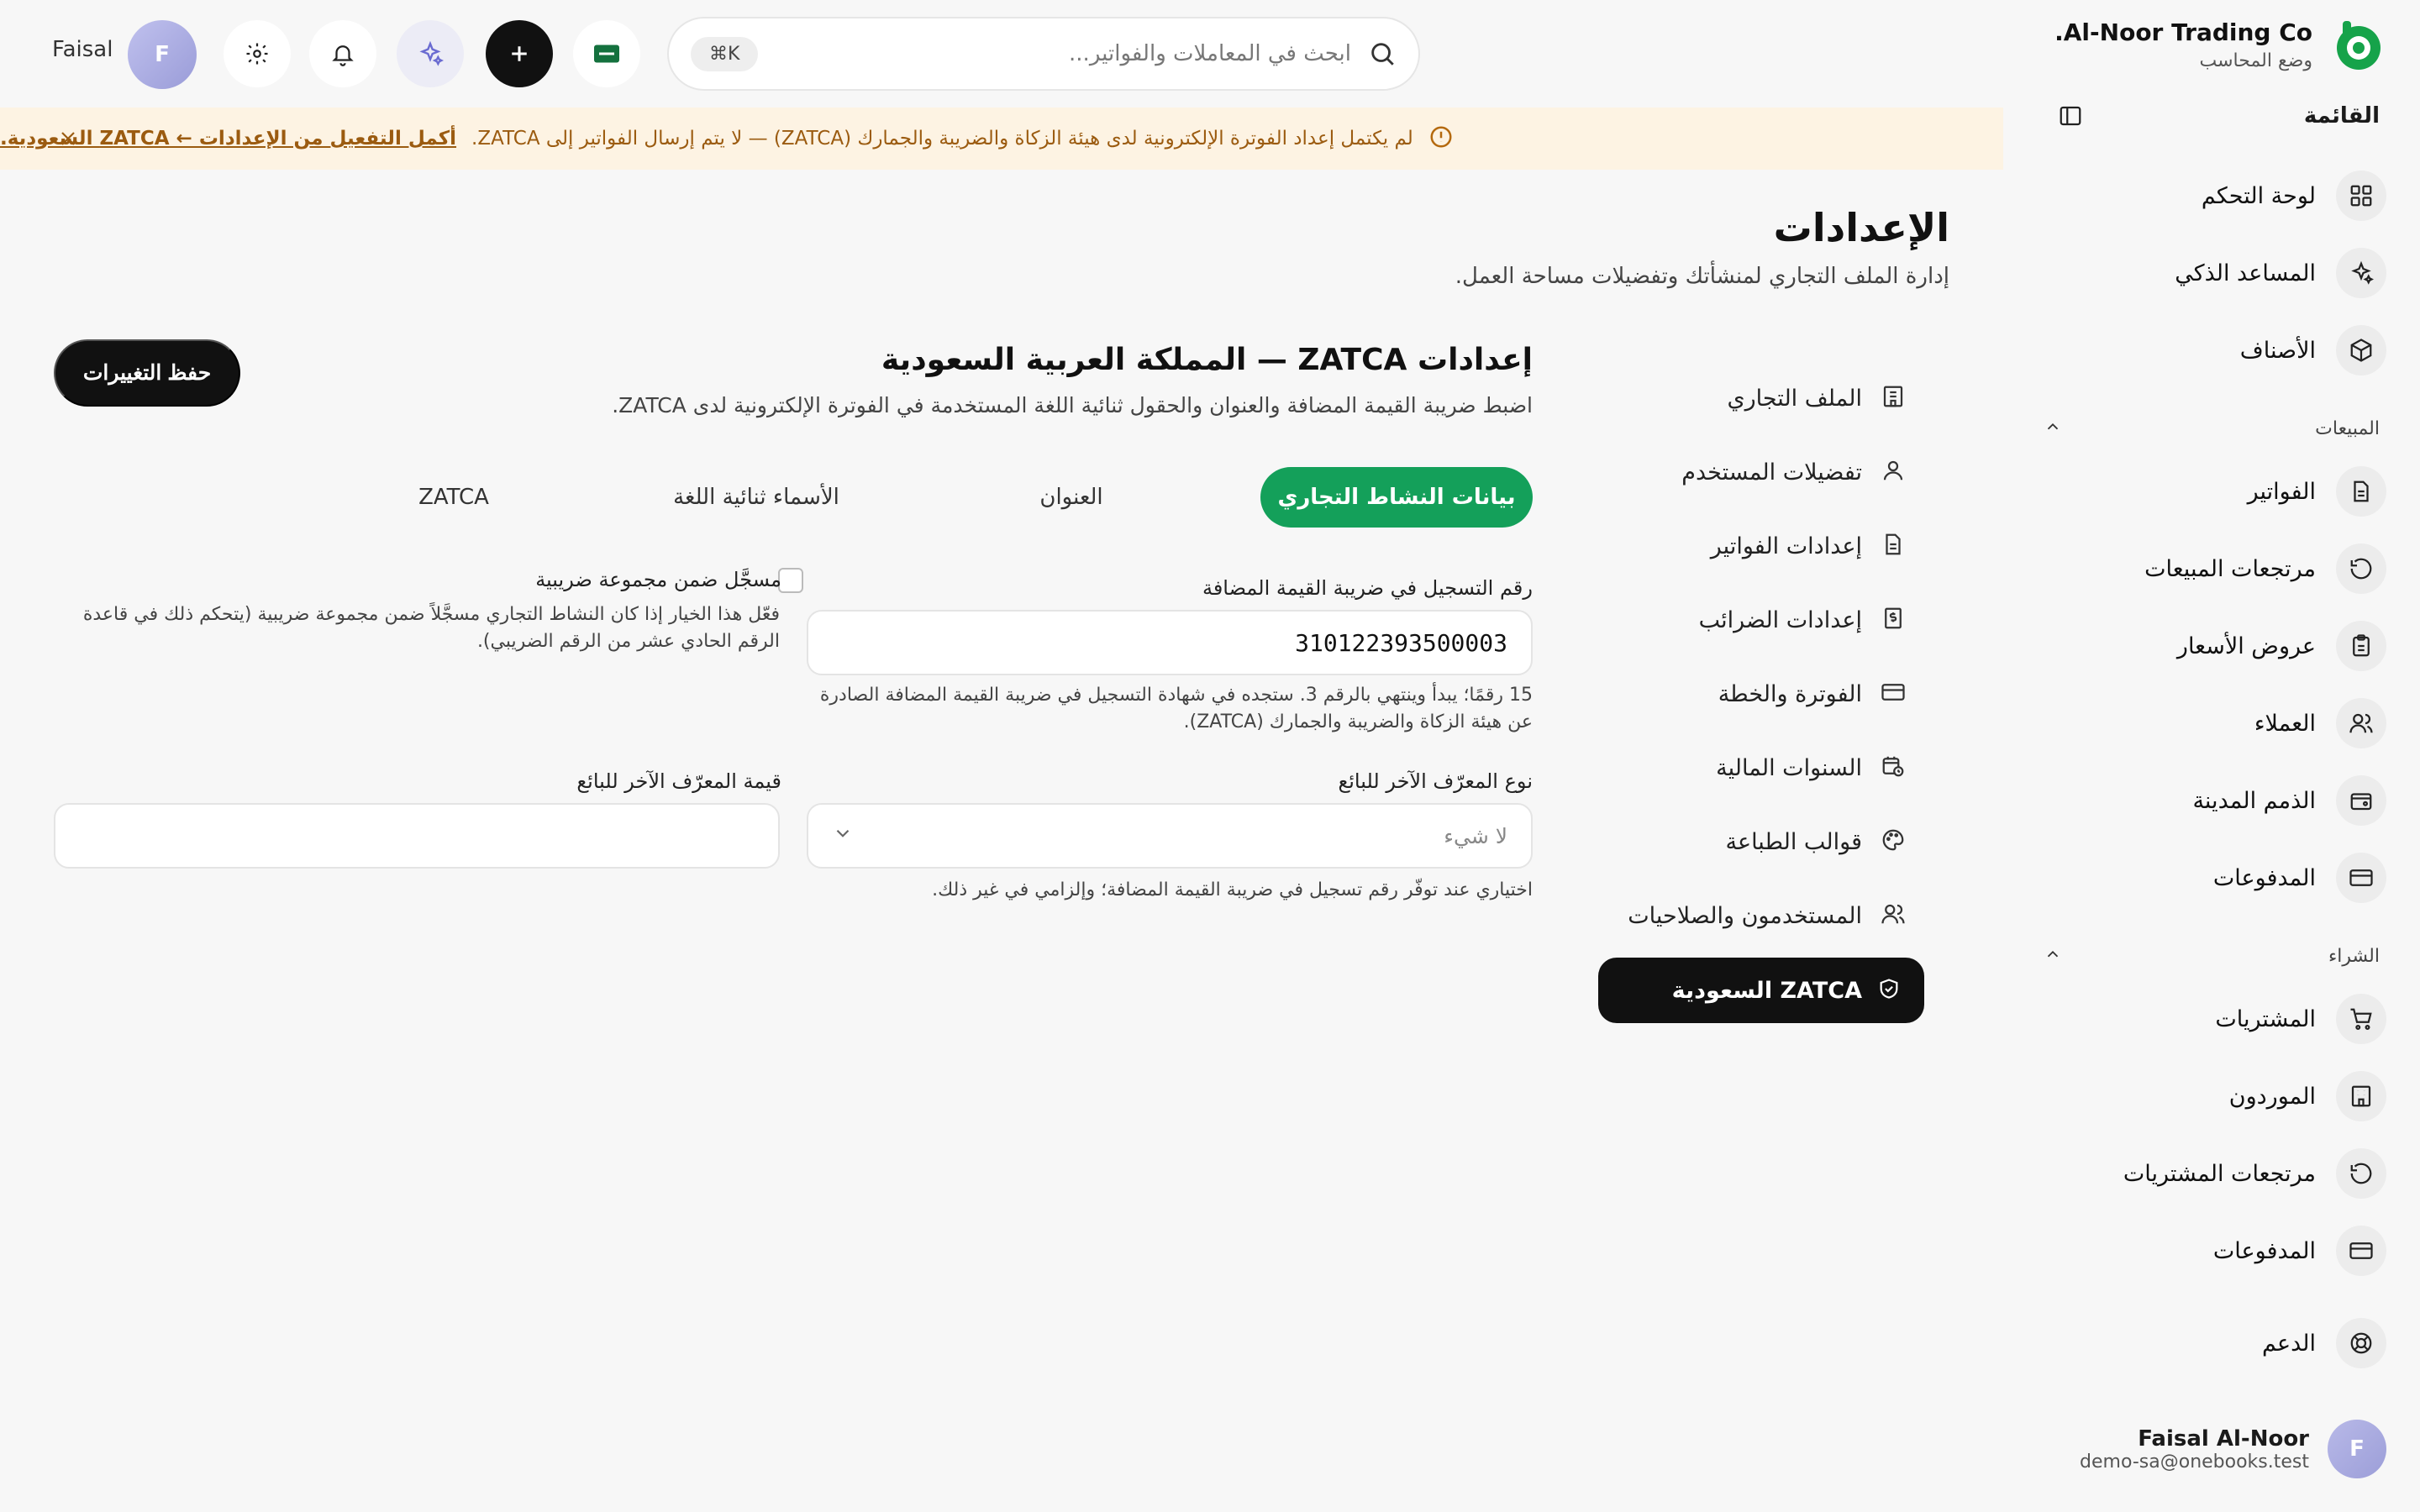  Describe the element at coordinates (1054, 53) in the screenshot. I see `search-input` at that location.